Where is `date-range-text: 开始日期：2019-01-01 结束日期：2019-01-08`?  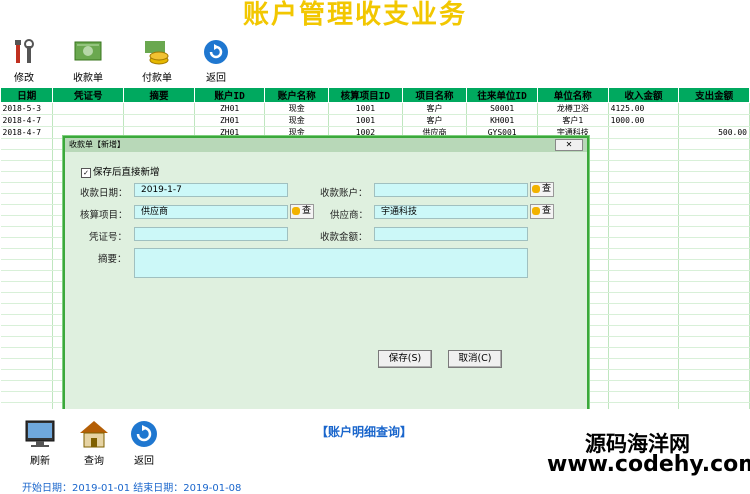 date-range-text: 开始日期：2019-01-01 结束日期：2019-01-08 is located at coordinates (132, 488).